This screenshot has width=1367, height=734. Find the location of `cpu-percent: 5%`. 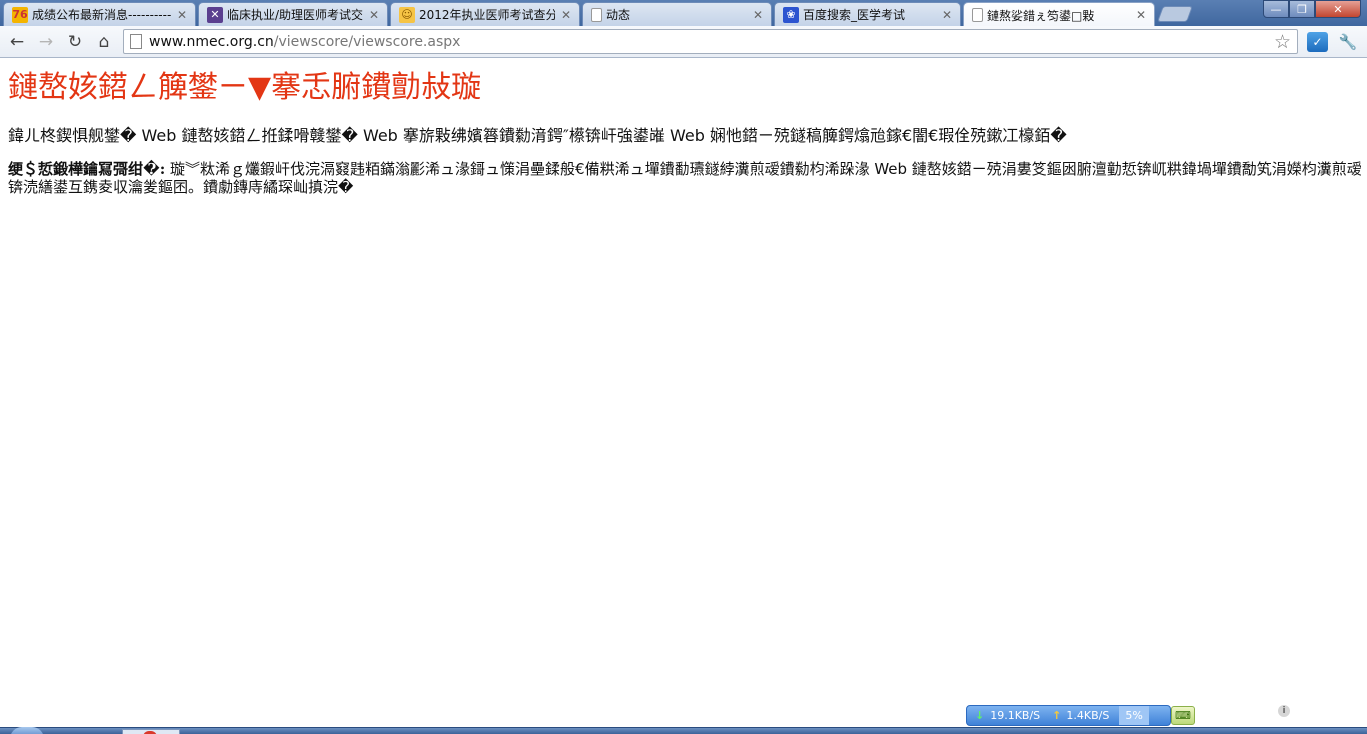

cpu-percent: 5% is located at coordinates (1134, 715).